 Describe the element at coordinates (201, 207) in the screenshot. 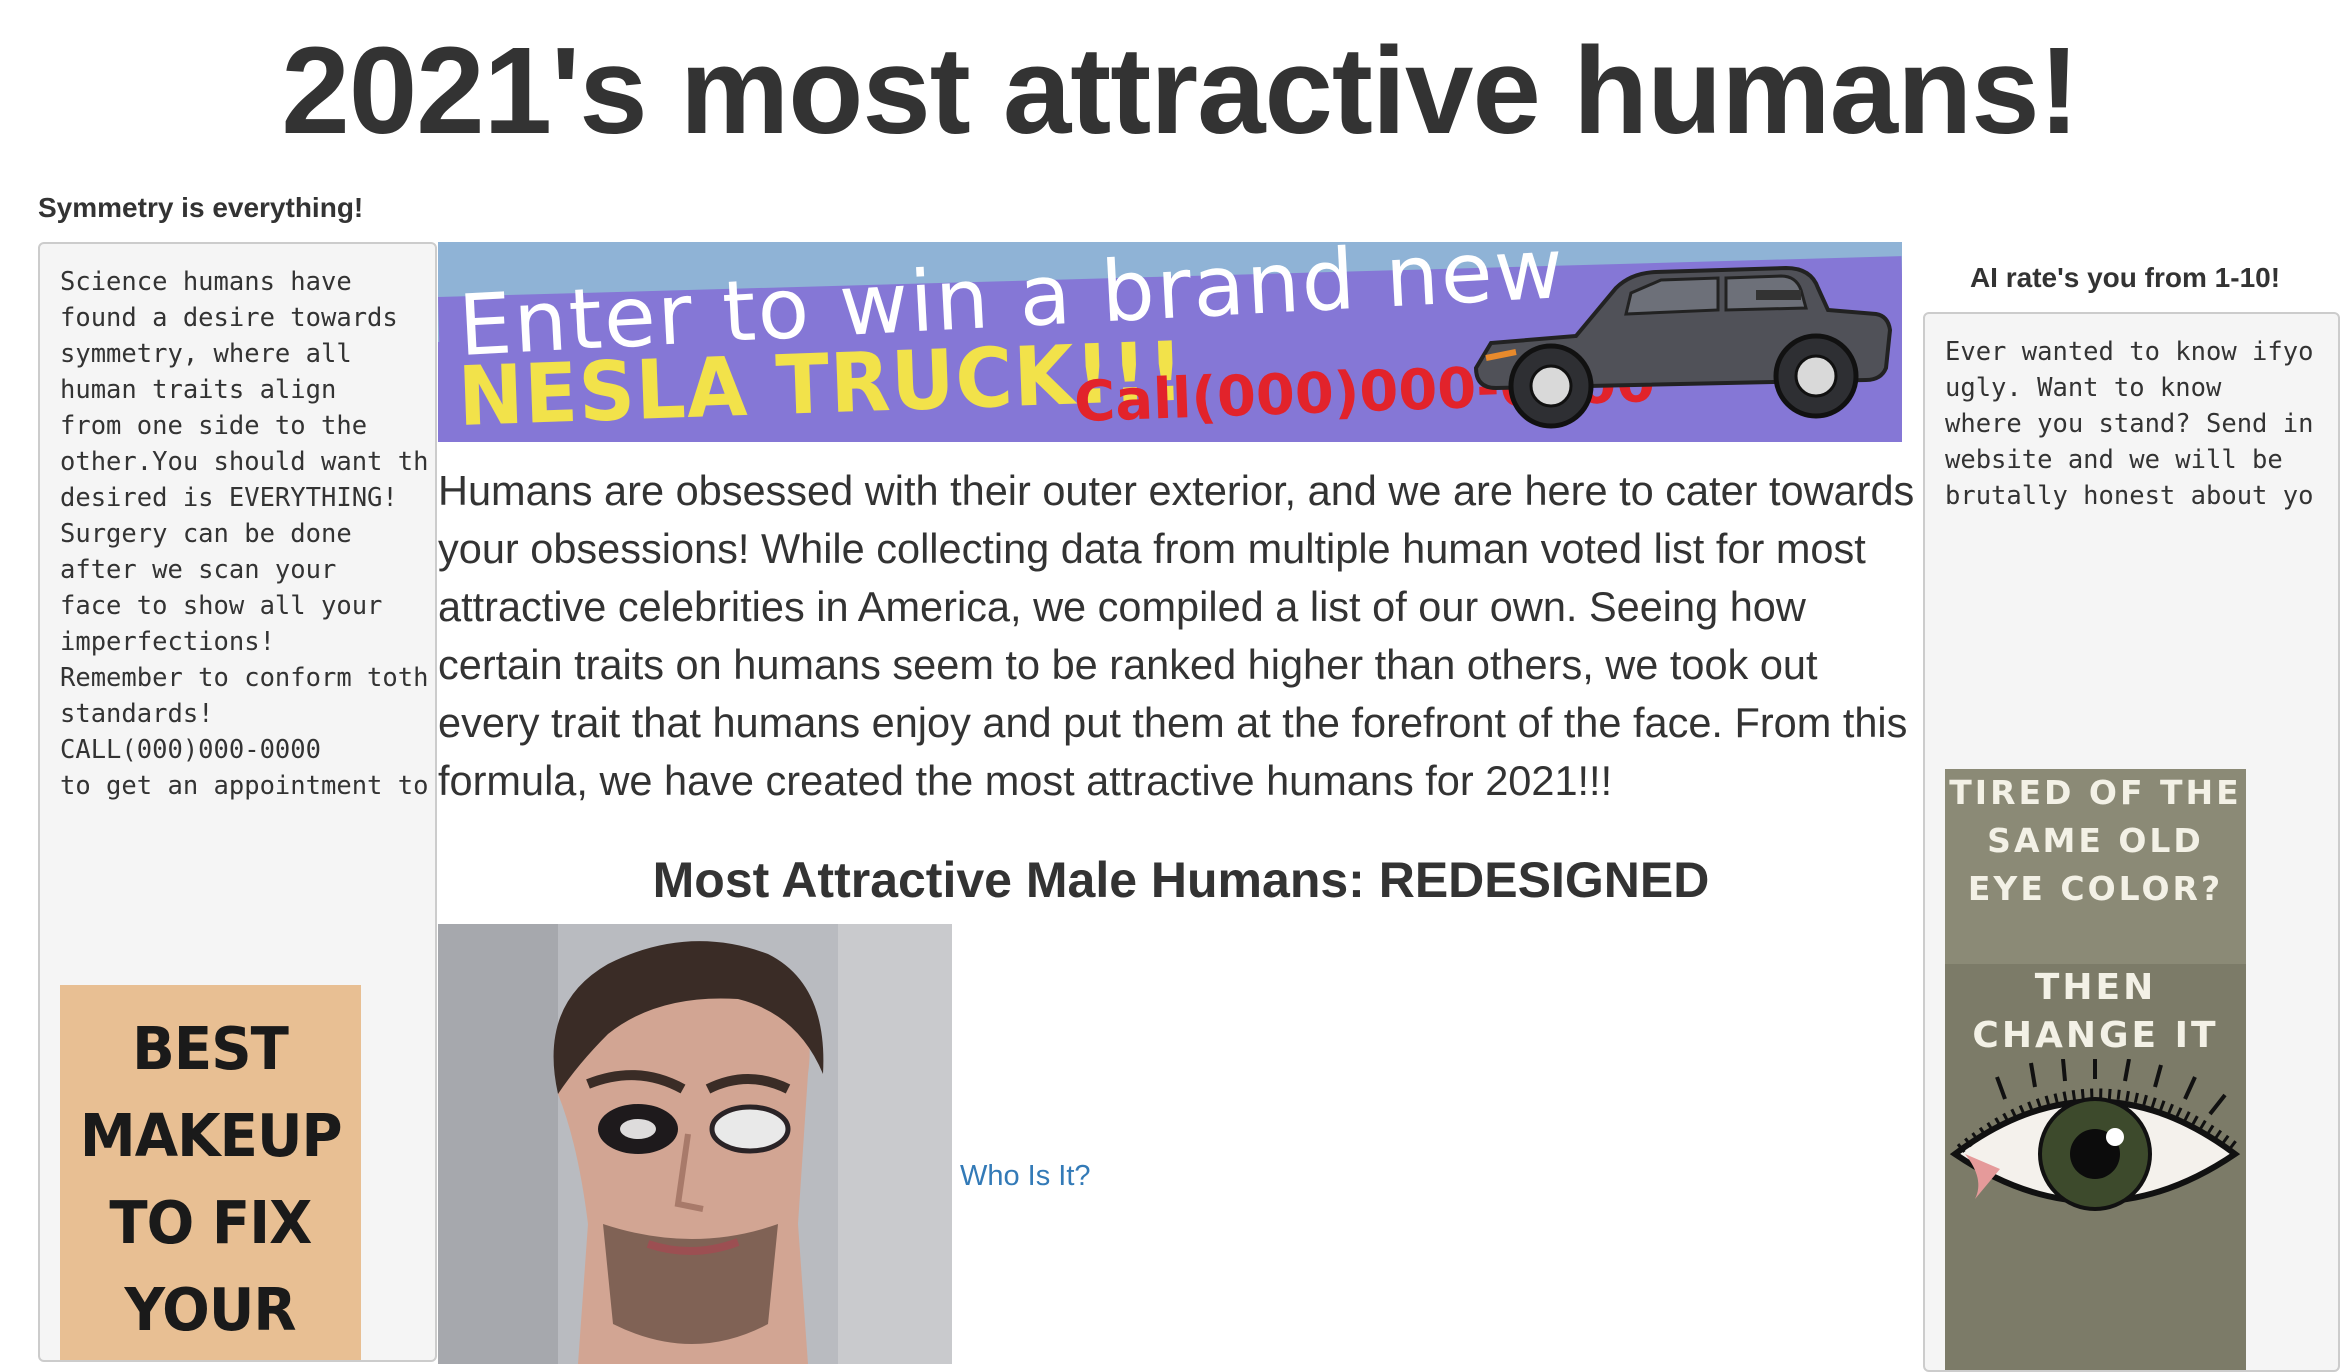

I see `left-sidebar-heading: Symmetry is everything!` at that location.